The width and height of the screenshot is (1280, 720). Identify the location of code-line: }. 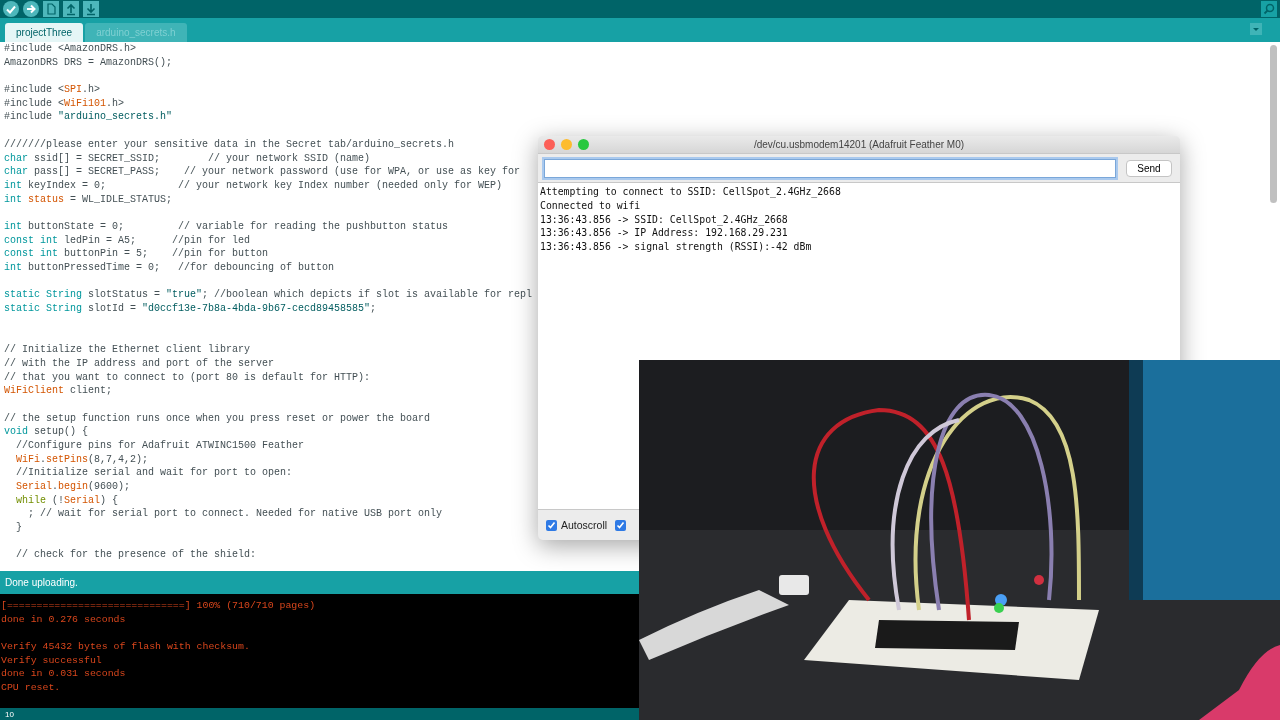
(18, 528).